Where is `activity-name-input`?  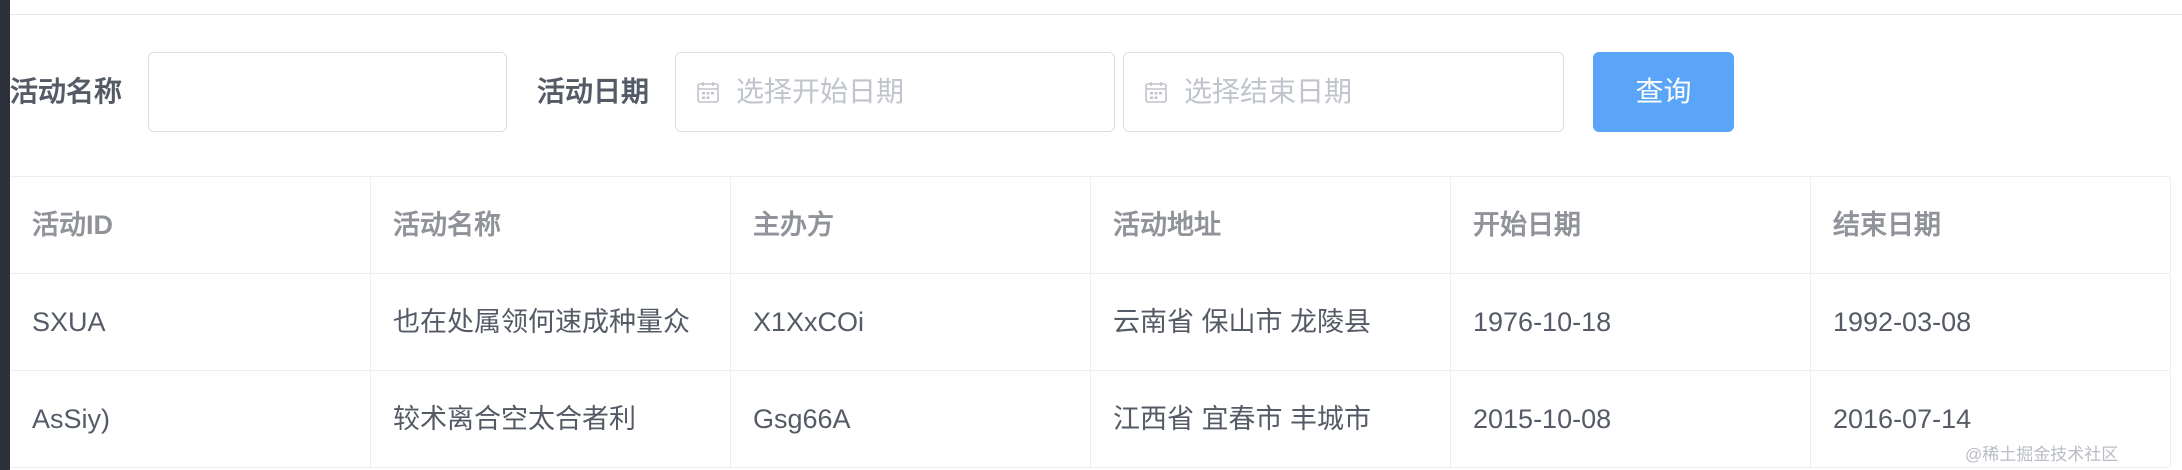 activity-name-input is located at coordinates (327, 92).